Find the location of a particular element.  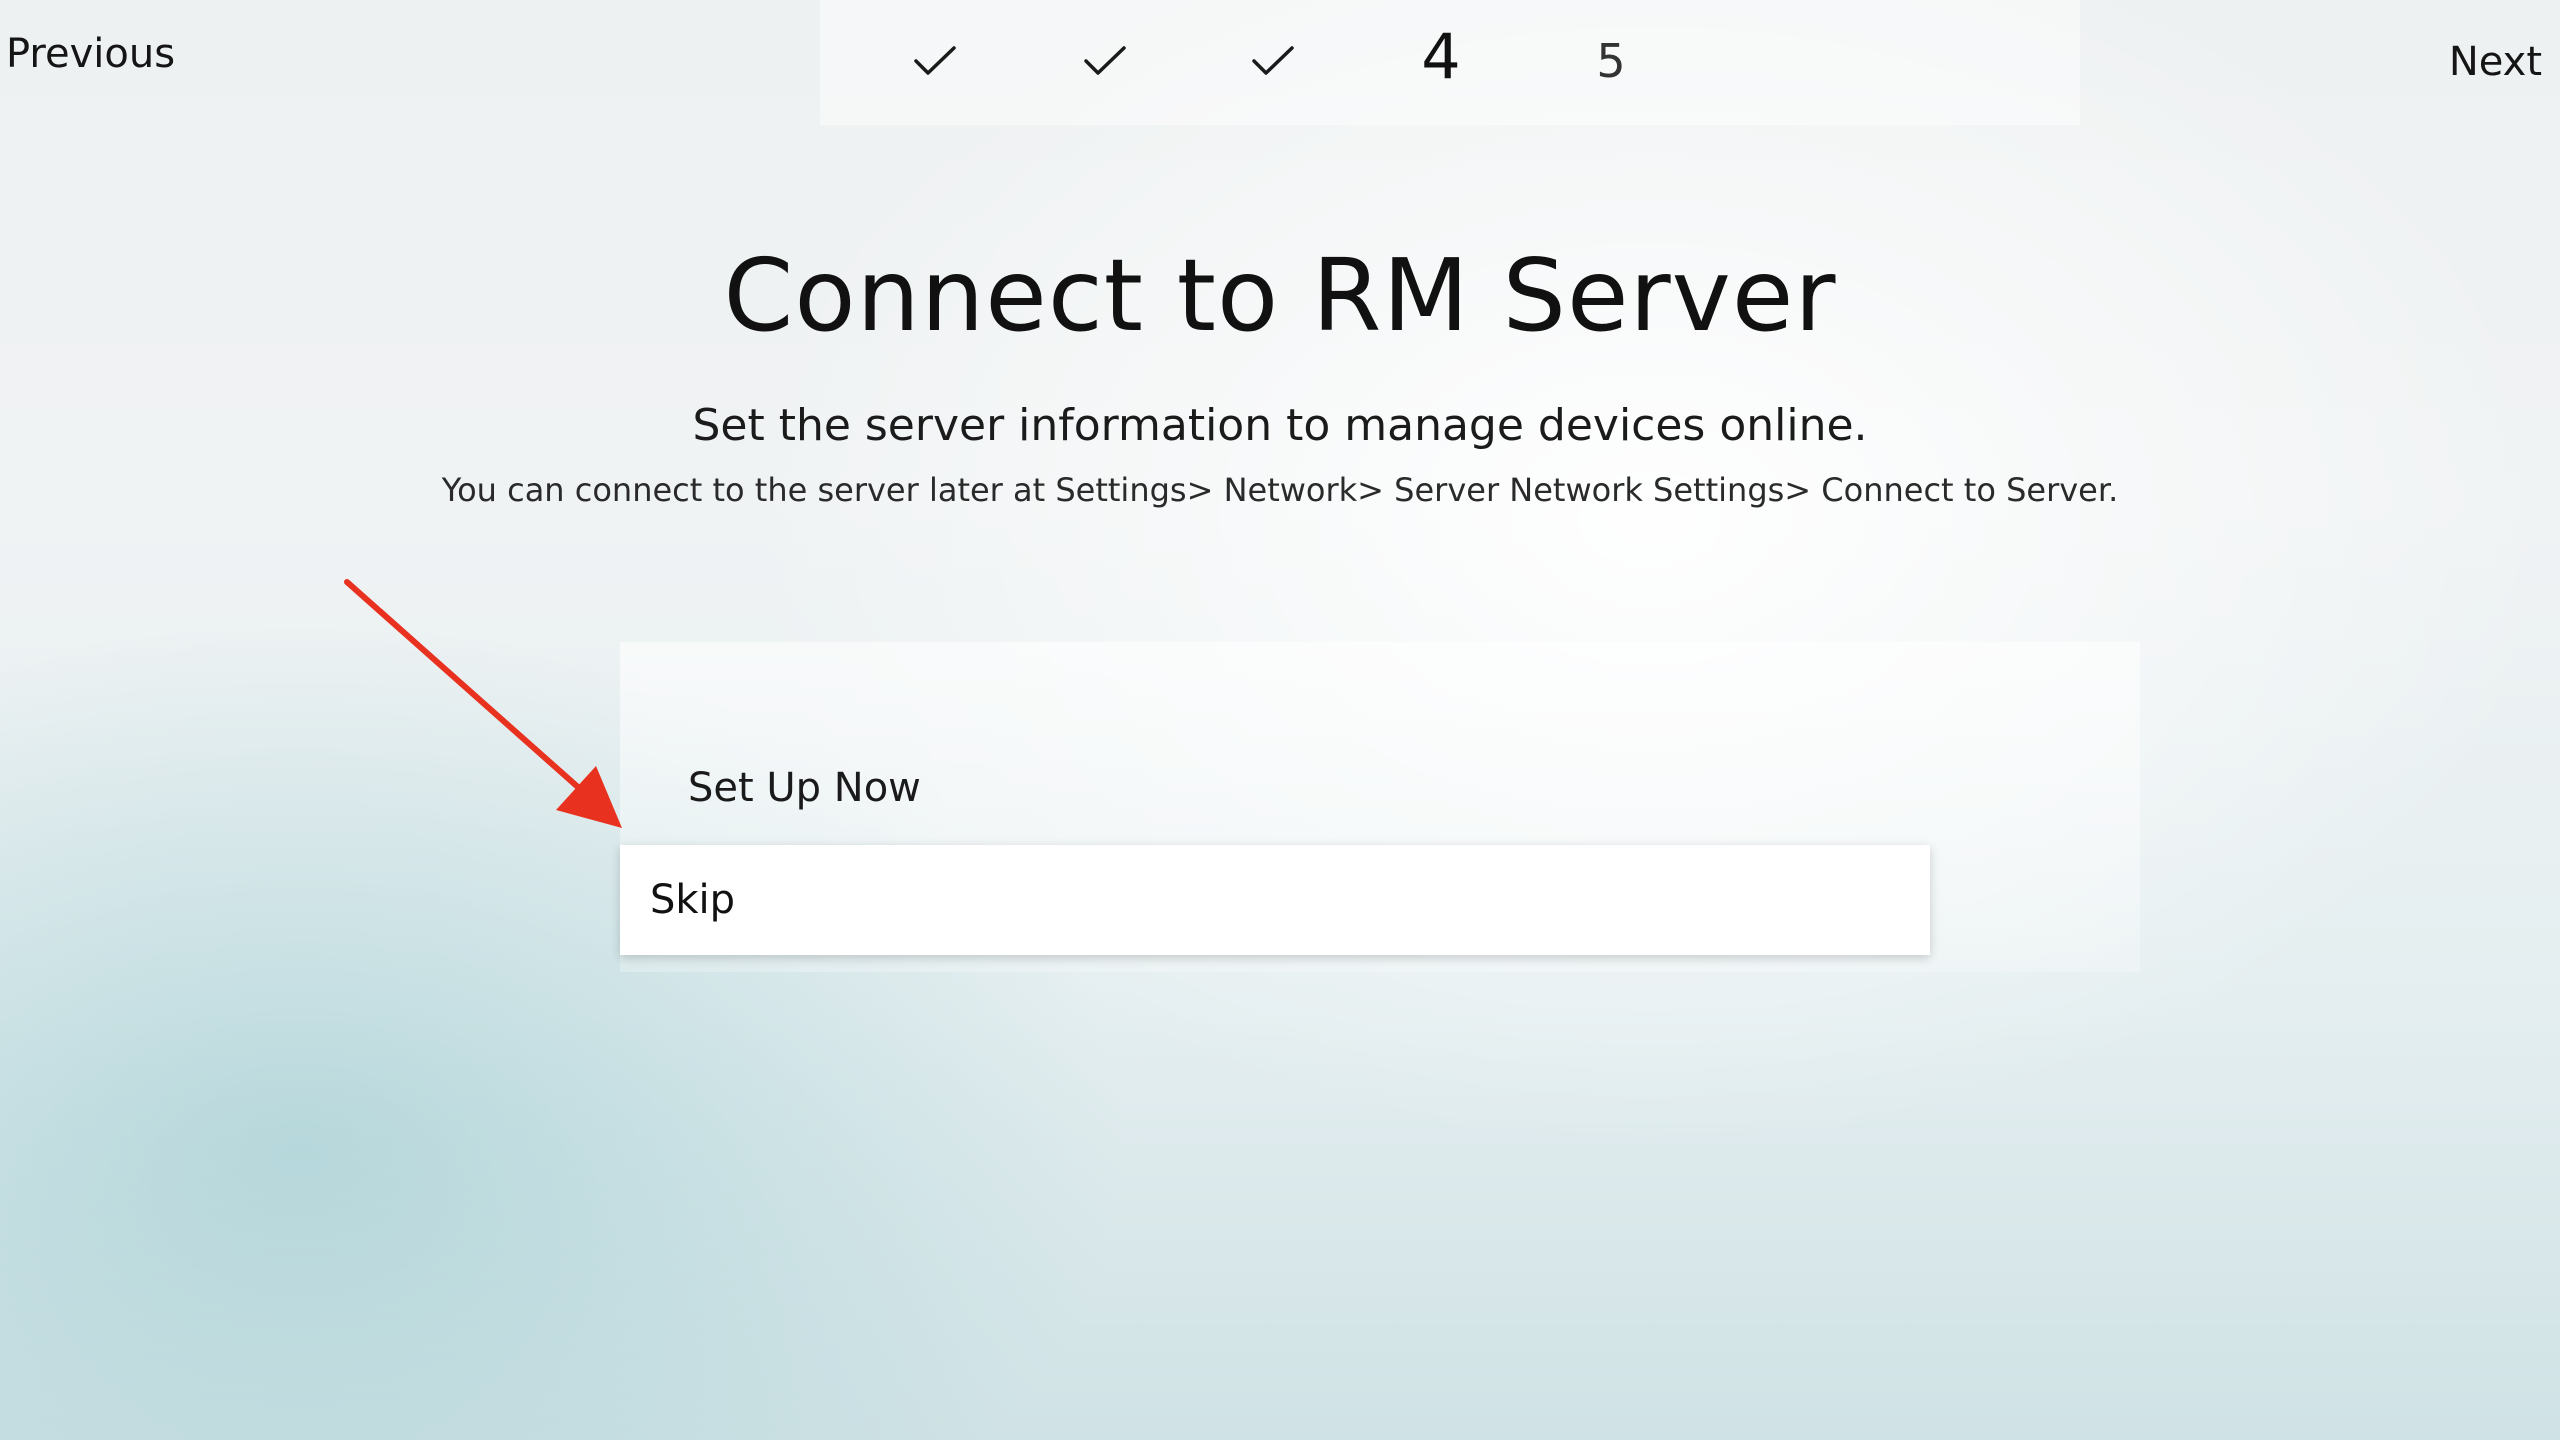

top-bar: Previous Next 4 5 is located at coordinates (1280, 62).